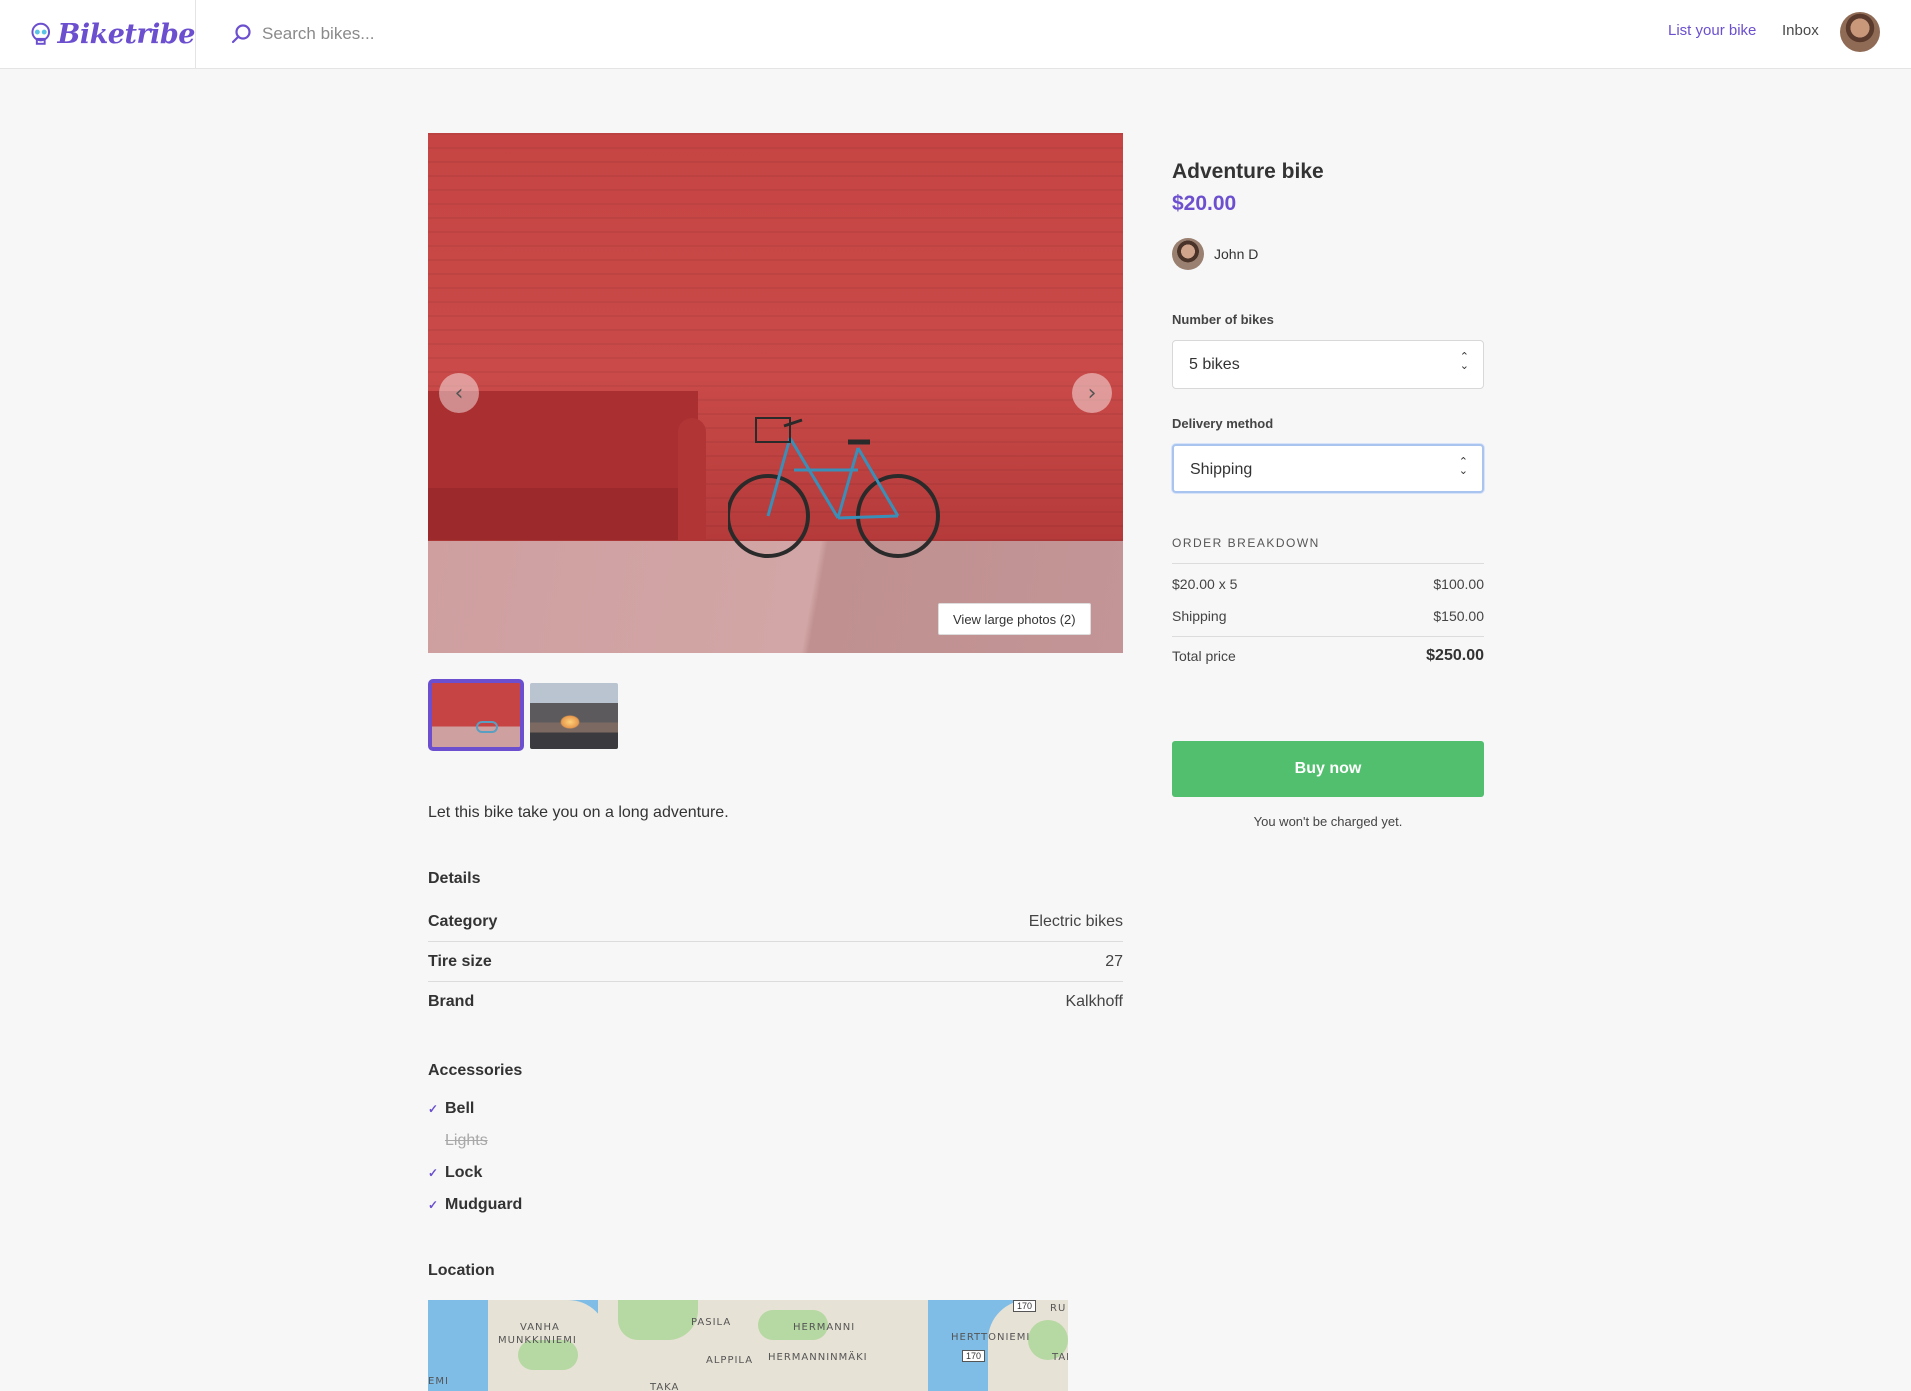  What do you see at coordinates (1223, 423) in the screenshot?
I see `delivery-method-label: Delivery method` at bounding box center [1223, 423].